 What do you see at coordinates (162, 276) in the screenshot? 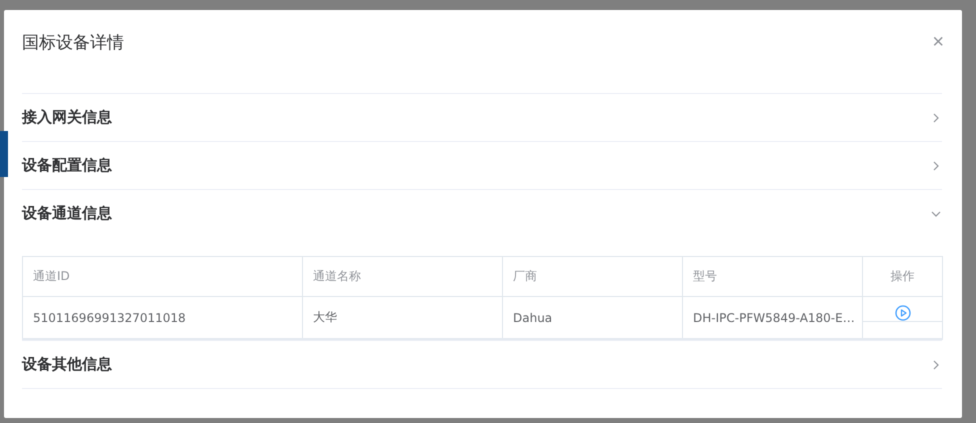
I see `column-header: 通道ID` at bounding box center [162, 276].